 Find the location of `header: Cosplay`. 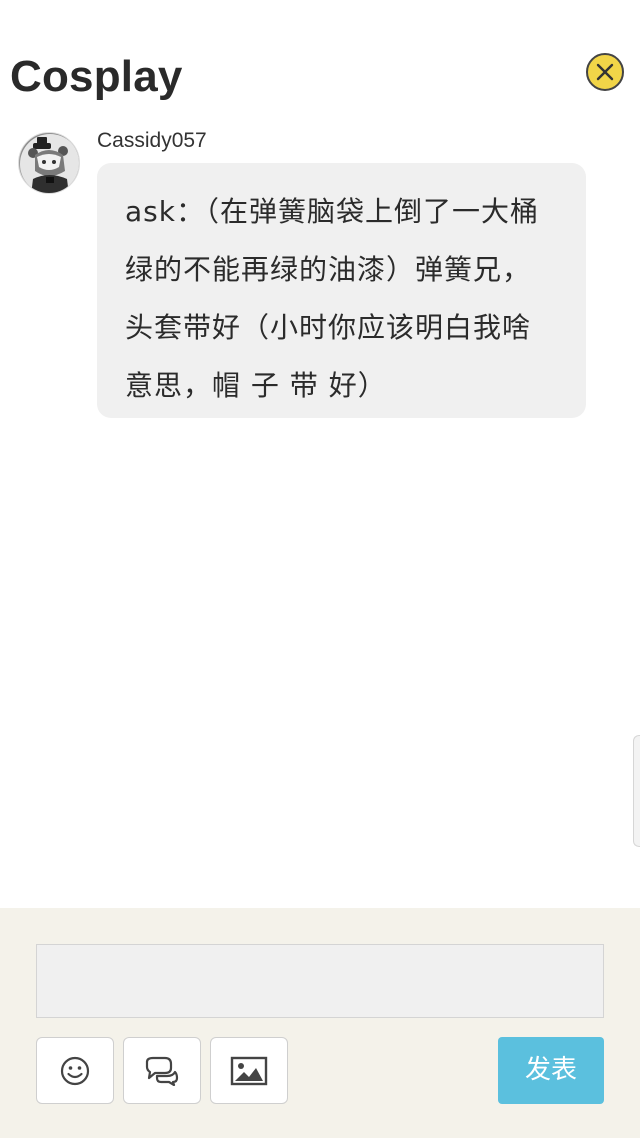

header: Cosplay is located at coordinates (320, 60).